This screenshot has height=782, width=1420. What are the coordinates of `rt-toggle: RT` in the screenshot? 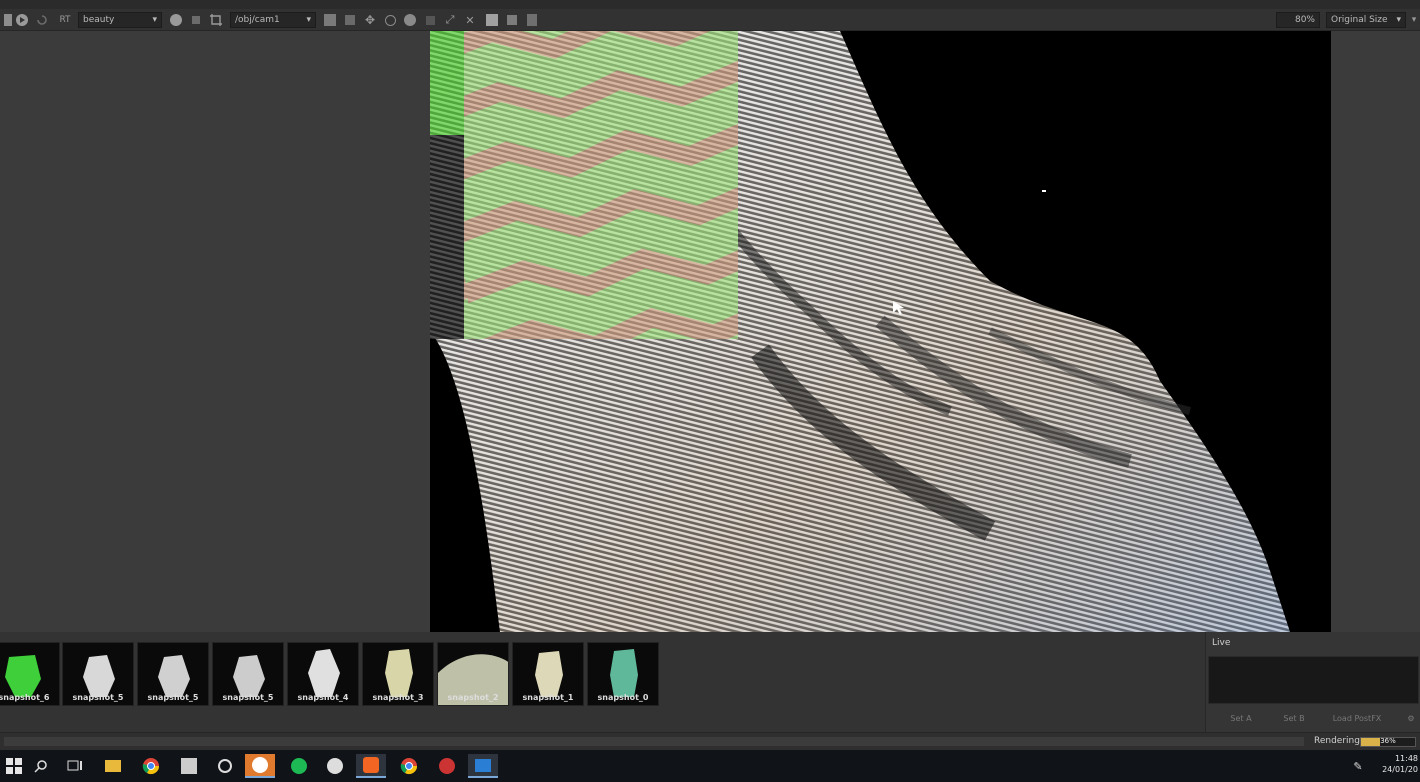 It's located at (65, 20).